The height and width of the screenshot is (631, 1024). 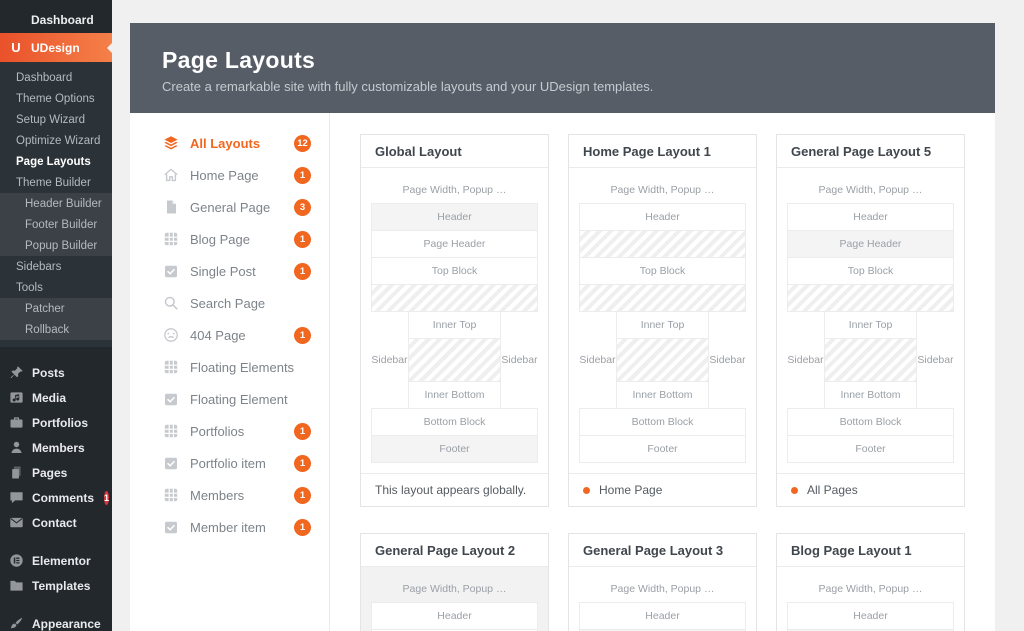 I want to click on appearance-icon, so click(x=16, y=623).